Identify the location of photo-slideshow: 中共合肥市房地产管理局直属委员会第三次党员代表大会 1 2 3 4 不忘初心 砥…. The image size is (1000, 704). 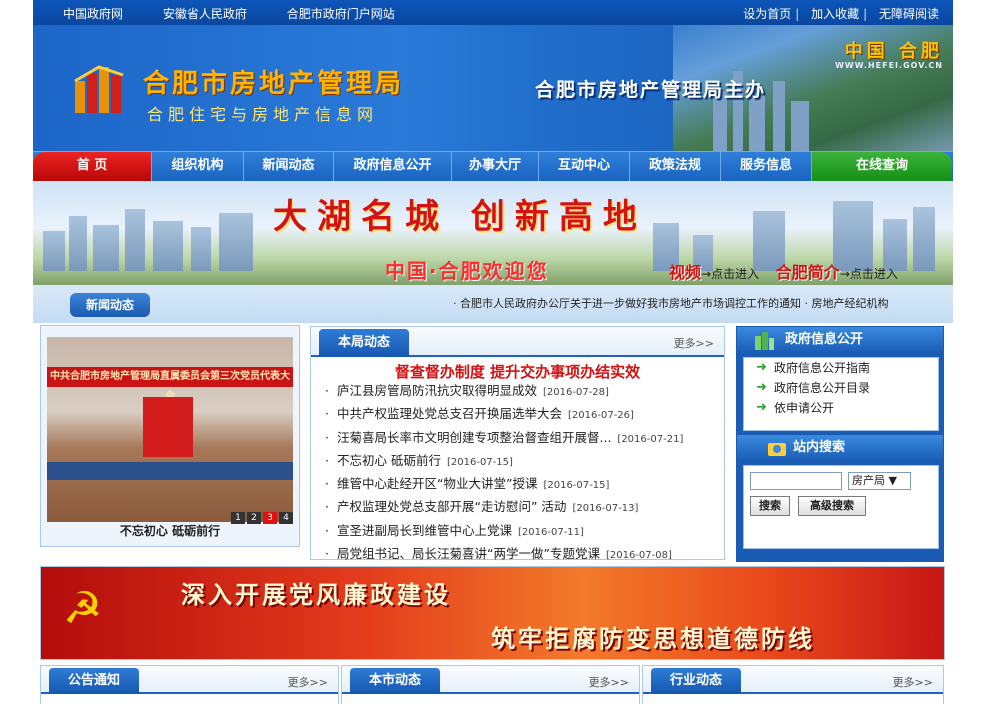
(170, 436).